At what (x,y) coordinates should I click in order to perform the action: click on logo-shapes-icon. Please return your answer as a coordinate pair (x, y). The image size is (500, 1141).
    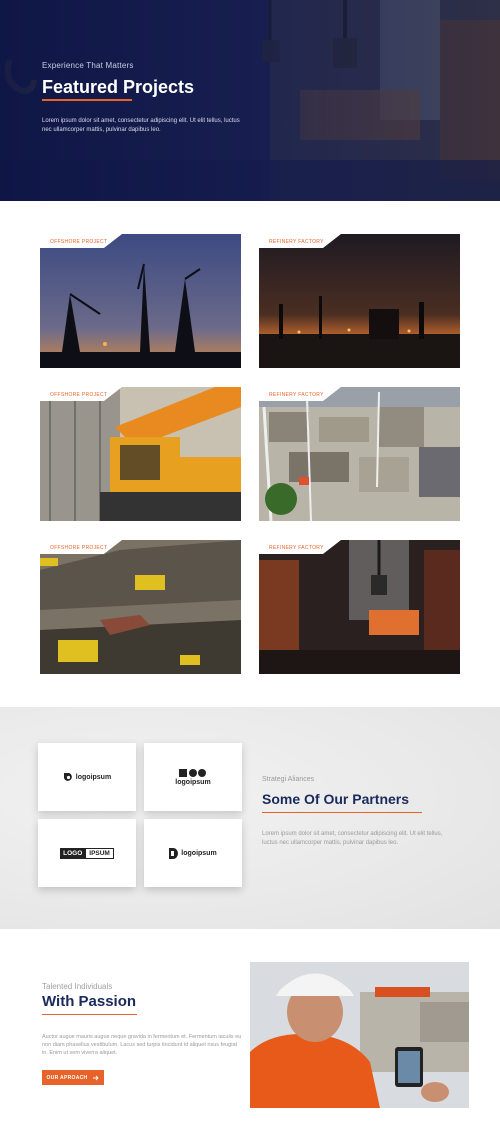
    Looking at the image, I should click on (192, 772).